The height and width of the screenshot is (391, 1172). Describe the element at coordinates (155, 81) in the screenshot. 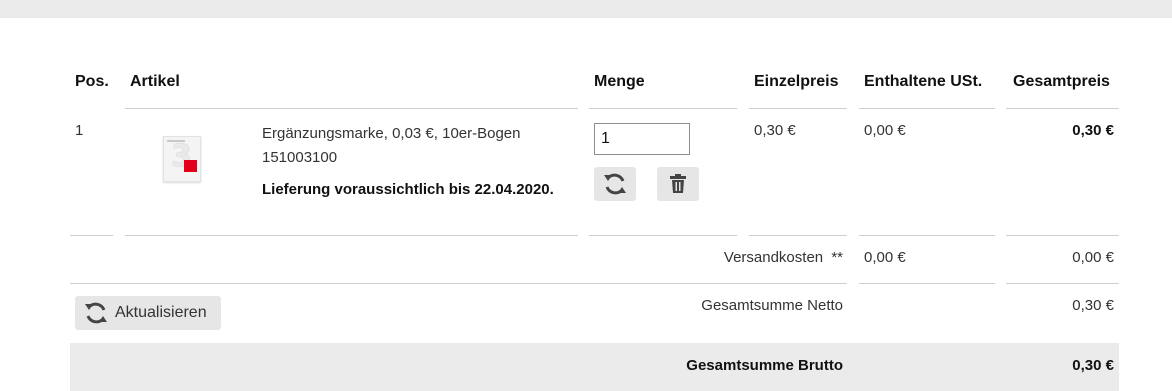

I see `header-artikel: Artikel` at that location.